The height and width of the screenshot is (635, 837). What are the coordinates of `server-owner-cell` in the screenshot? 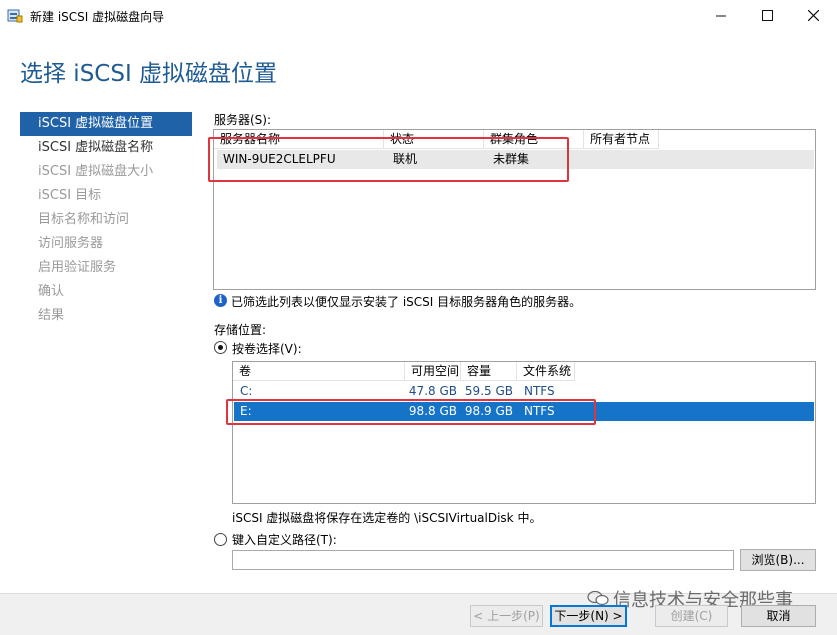 It's located at (624, 159).